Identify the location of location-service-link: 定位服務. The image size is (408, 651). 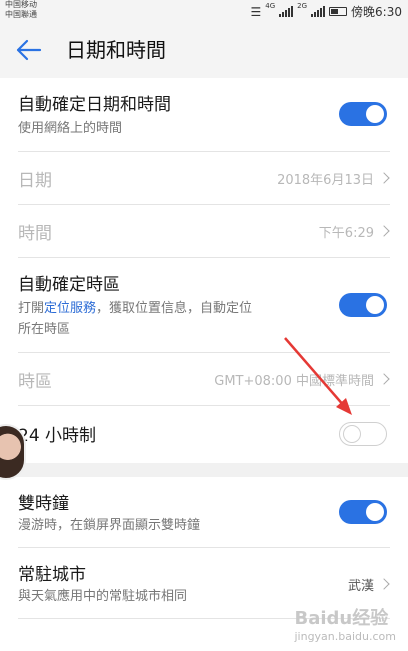
(70, 308).